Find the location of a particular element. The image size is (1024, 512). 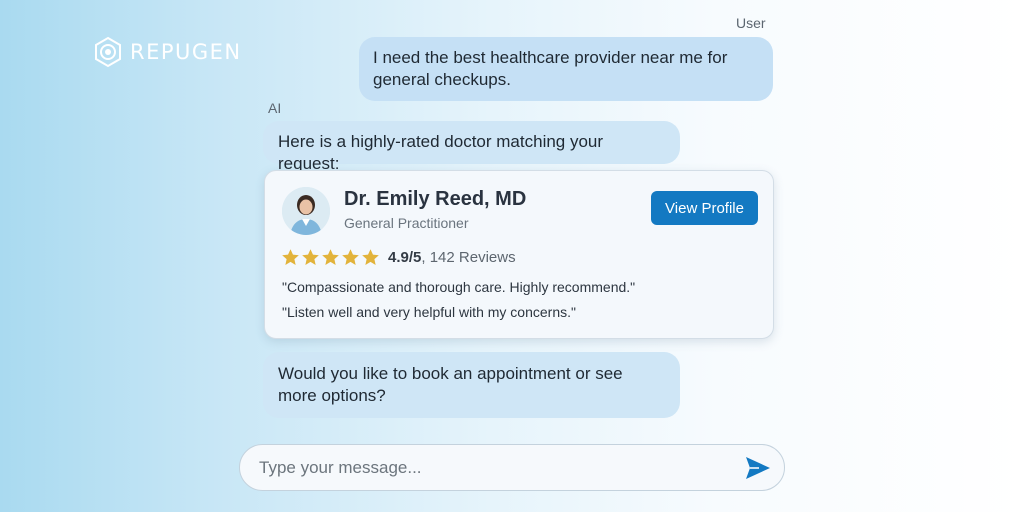

send-icon is located at coordinates (758, 468).